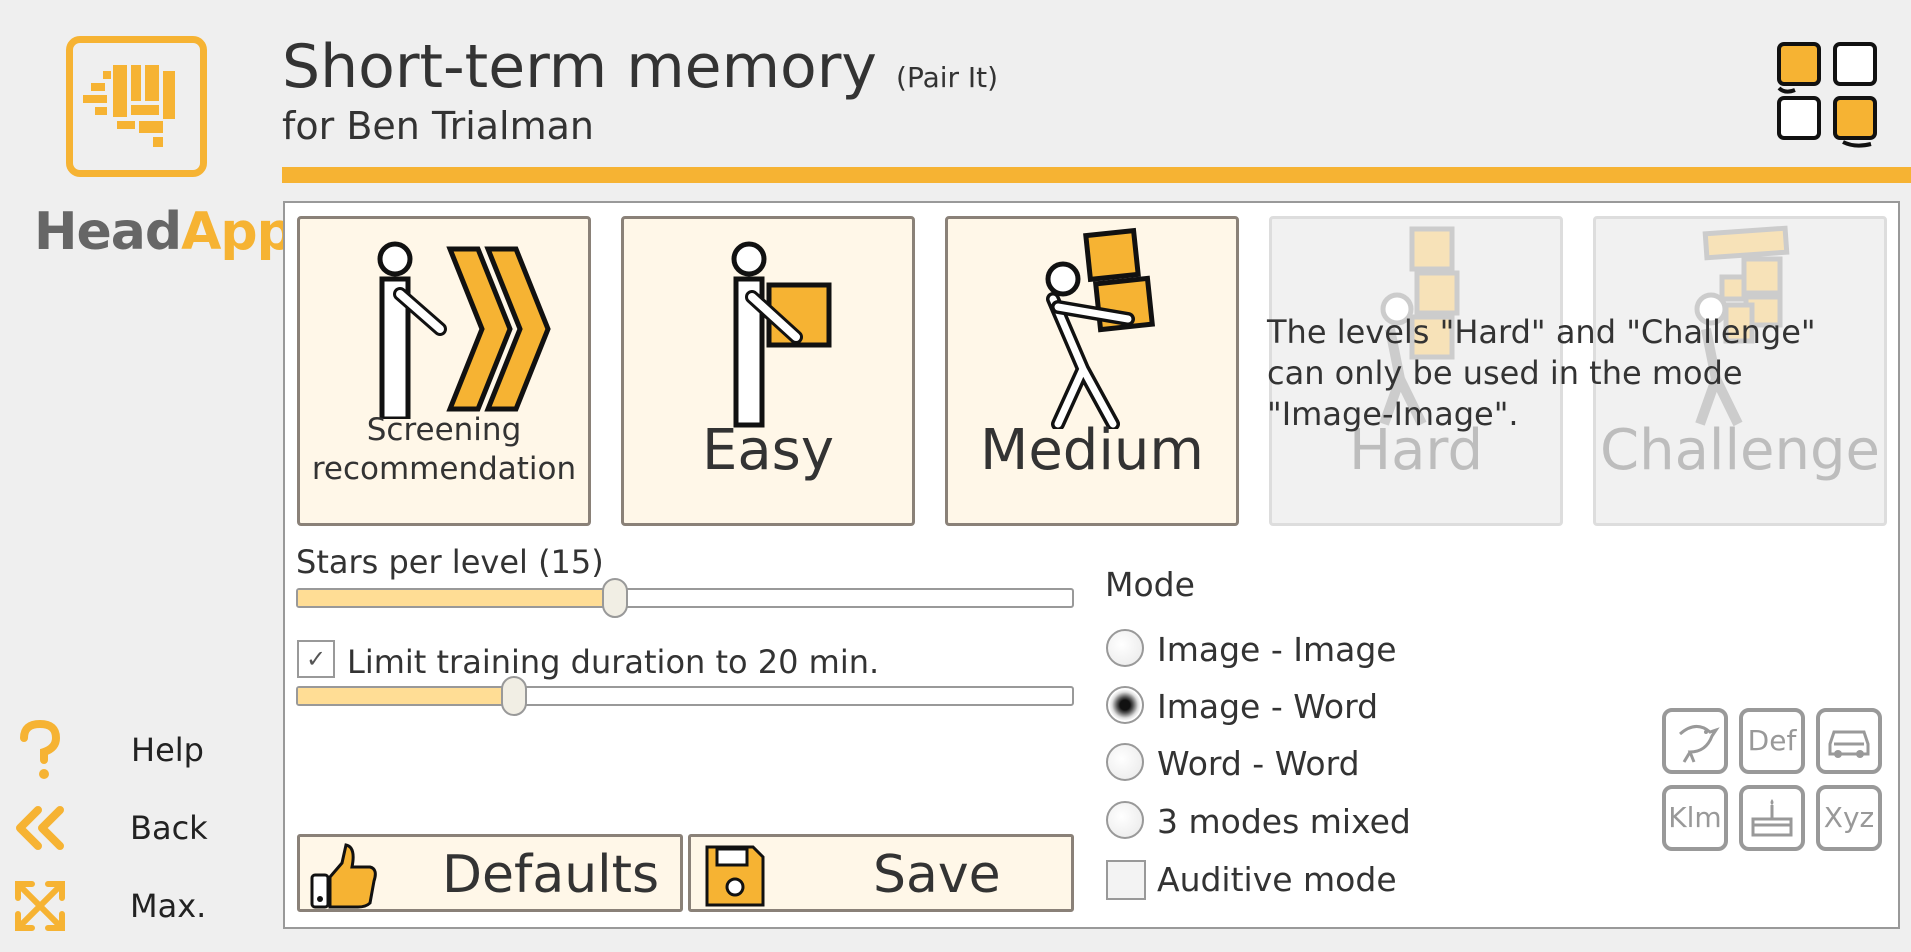  I want to click on save-button-label: Save, so click(937, 875).